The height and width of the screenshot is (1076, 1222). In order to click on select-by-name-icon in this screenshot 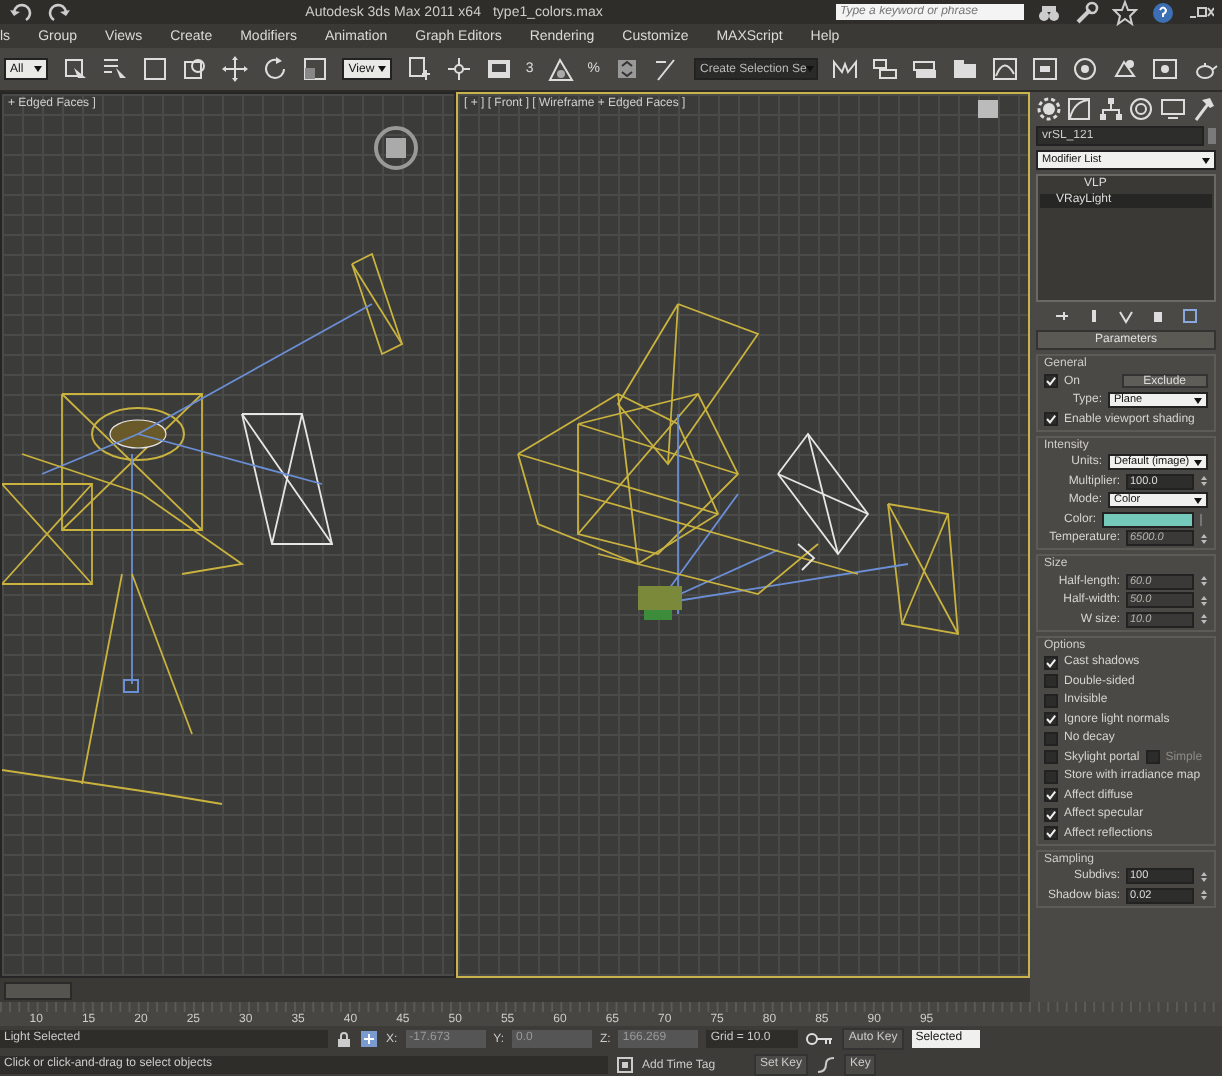, I will do `click(115, 69)`.